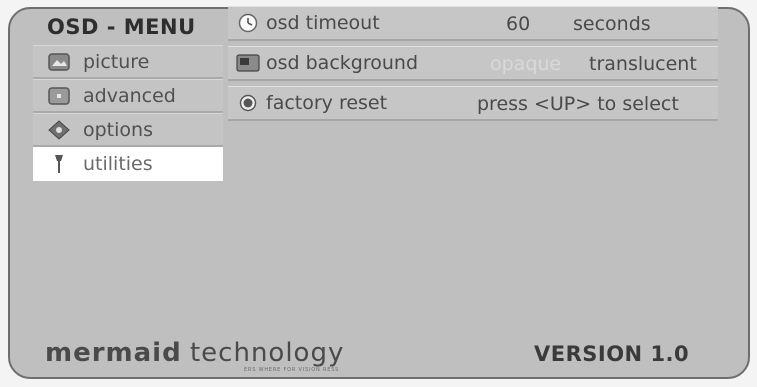 This screenshot has height=387, width=757. What do you see at coordinates (59, 164) in the screenshot?
I see `utilities-icon` at bounding box center [59, 164].